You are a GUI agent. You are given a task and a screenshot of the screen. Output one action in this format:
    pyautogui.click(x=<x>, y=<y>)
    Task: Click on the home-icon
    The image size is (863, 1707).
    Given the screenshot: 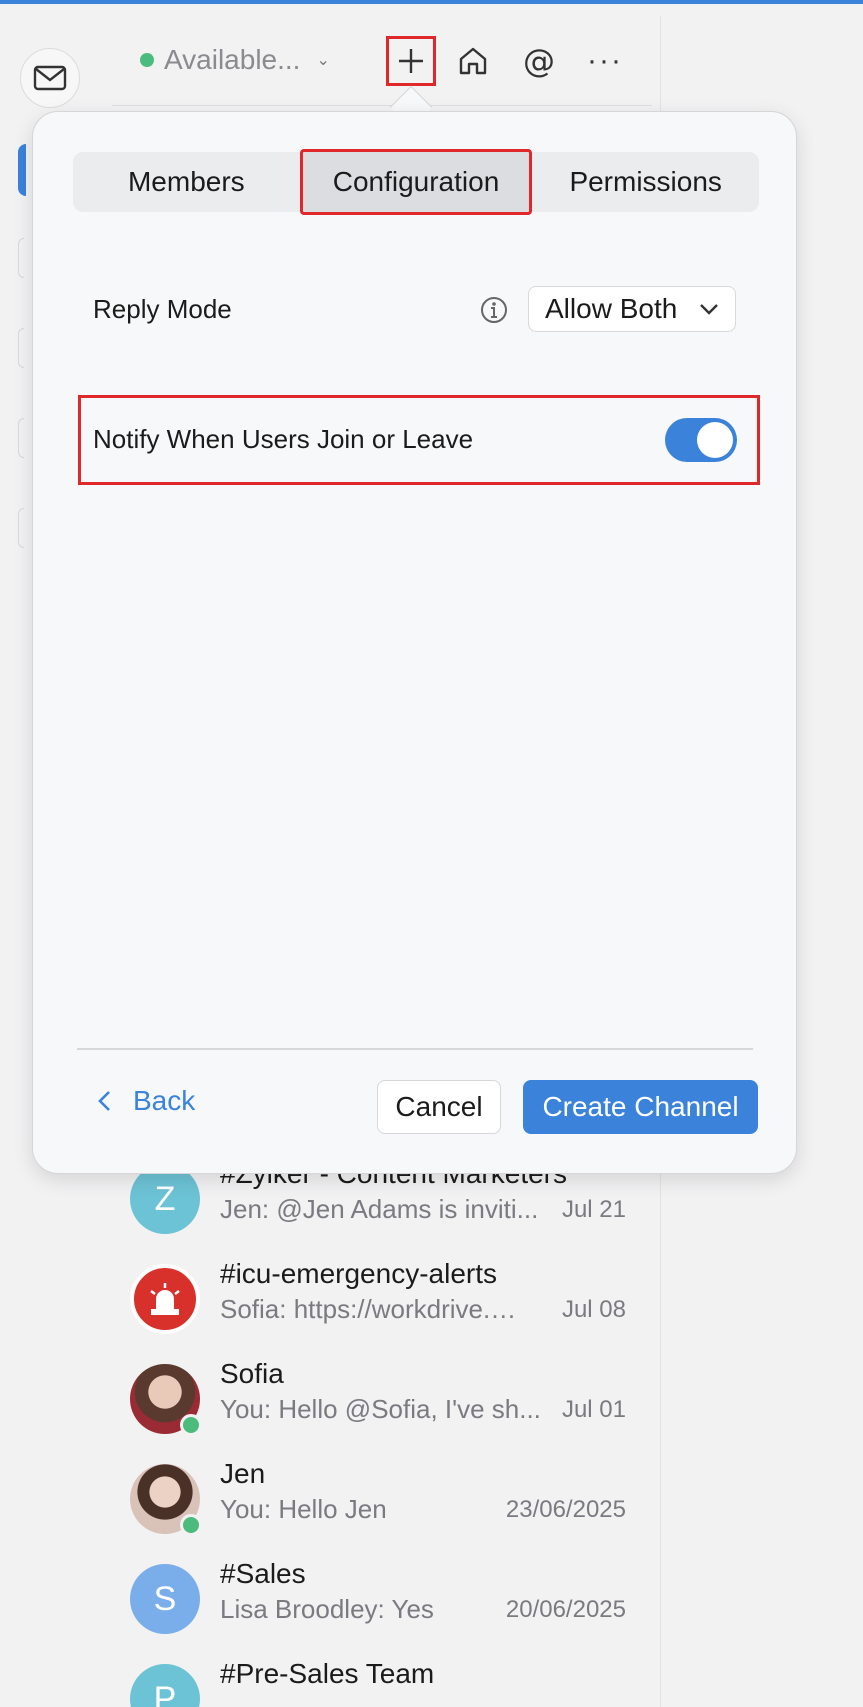 What is the action you would take?
    pyautogui.click(x=473, y=61)
    